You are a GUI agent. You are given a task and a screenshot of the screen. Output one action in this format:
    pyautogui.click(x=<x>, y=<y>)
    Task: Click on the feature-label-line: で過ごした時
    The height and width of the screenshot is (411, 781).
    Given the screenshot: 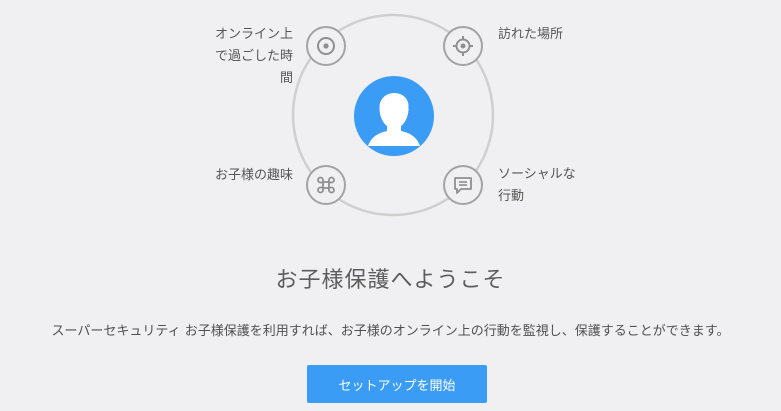 What is the action you would take?
    pyautogui.click(x=253, y=56)
    